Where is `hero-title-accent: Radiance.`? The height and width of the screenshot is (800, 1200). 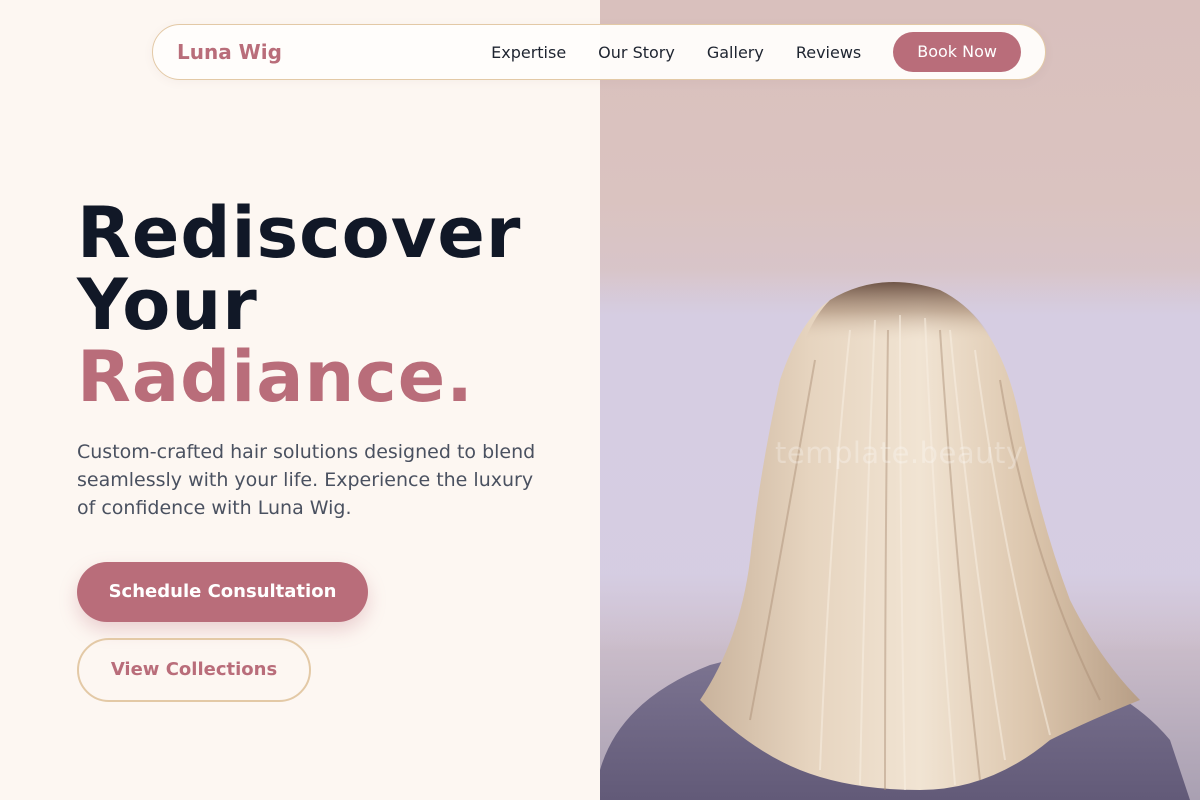 hero-title-accent: Radiance. is located at coordinates (275, 377).